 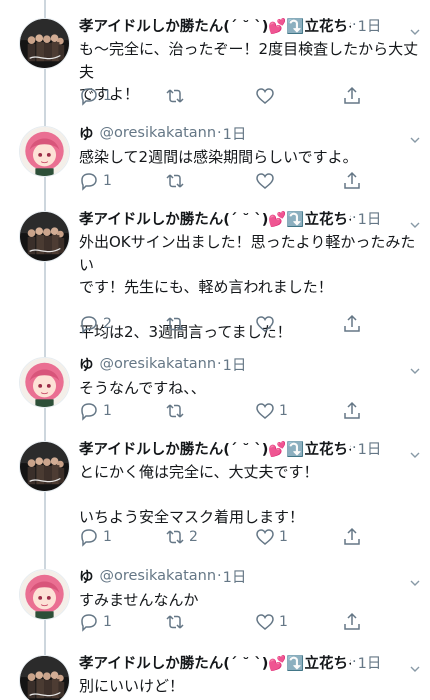 I want to click on tweet-actions: 1 2 1, so click(x=229, y=537).